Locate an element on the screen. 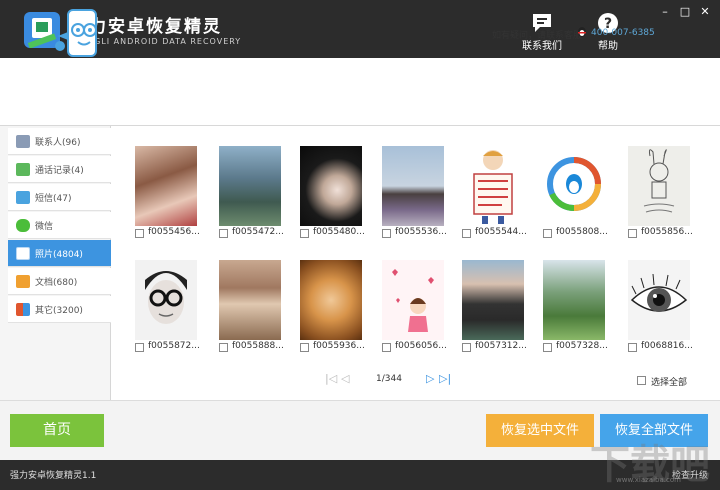 The height and width of the screenshot is (490, 720). glasses-face-icon is located at coordinates (166, 297).